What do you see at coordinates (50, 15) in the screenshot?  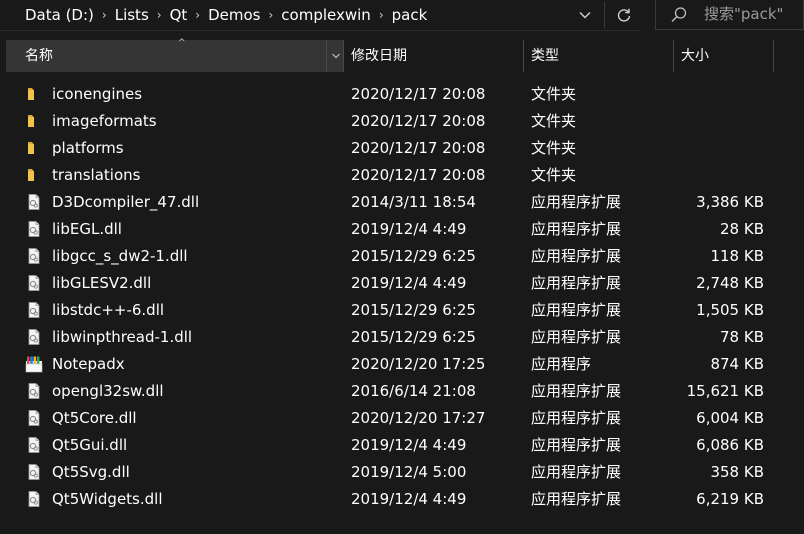 I see `breadcrumb-item-drive: Data (D:)` at bounding box center [50, 15].